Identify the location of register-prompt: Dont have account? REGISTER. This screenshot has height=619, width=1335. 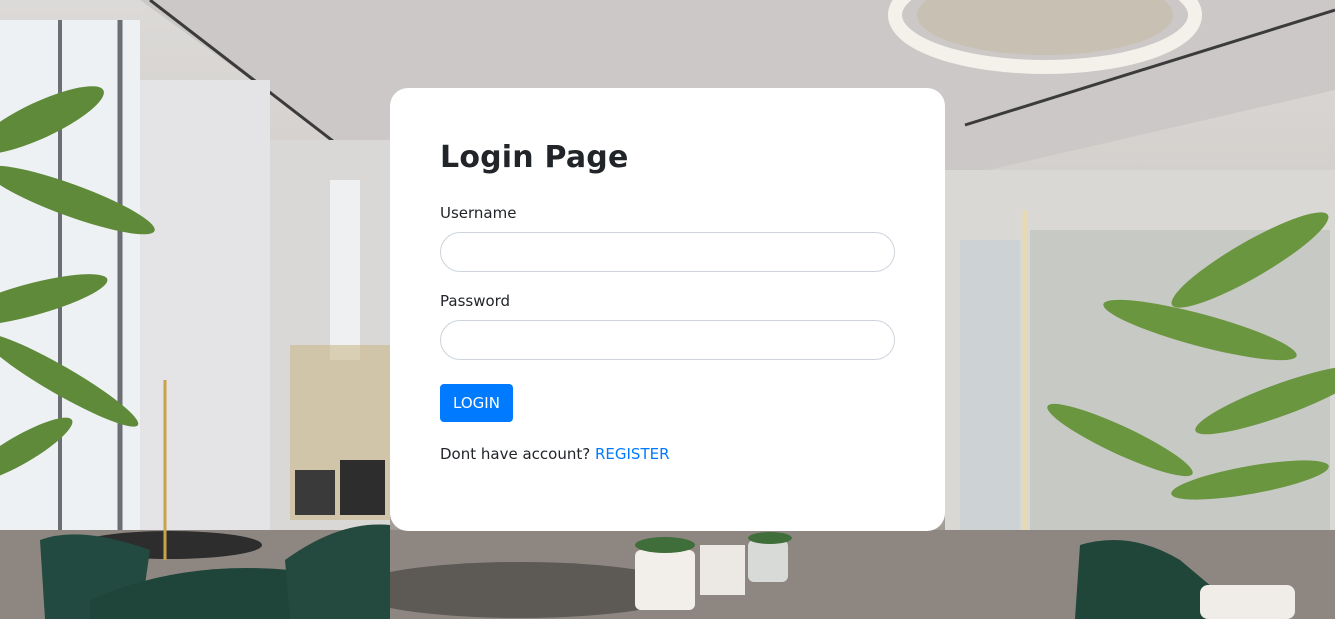
(555, 454).